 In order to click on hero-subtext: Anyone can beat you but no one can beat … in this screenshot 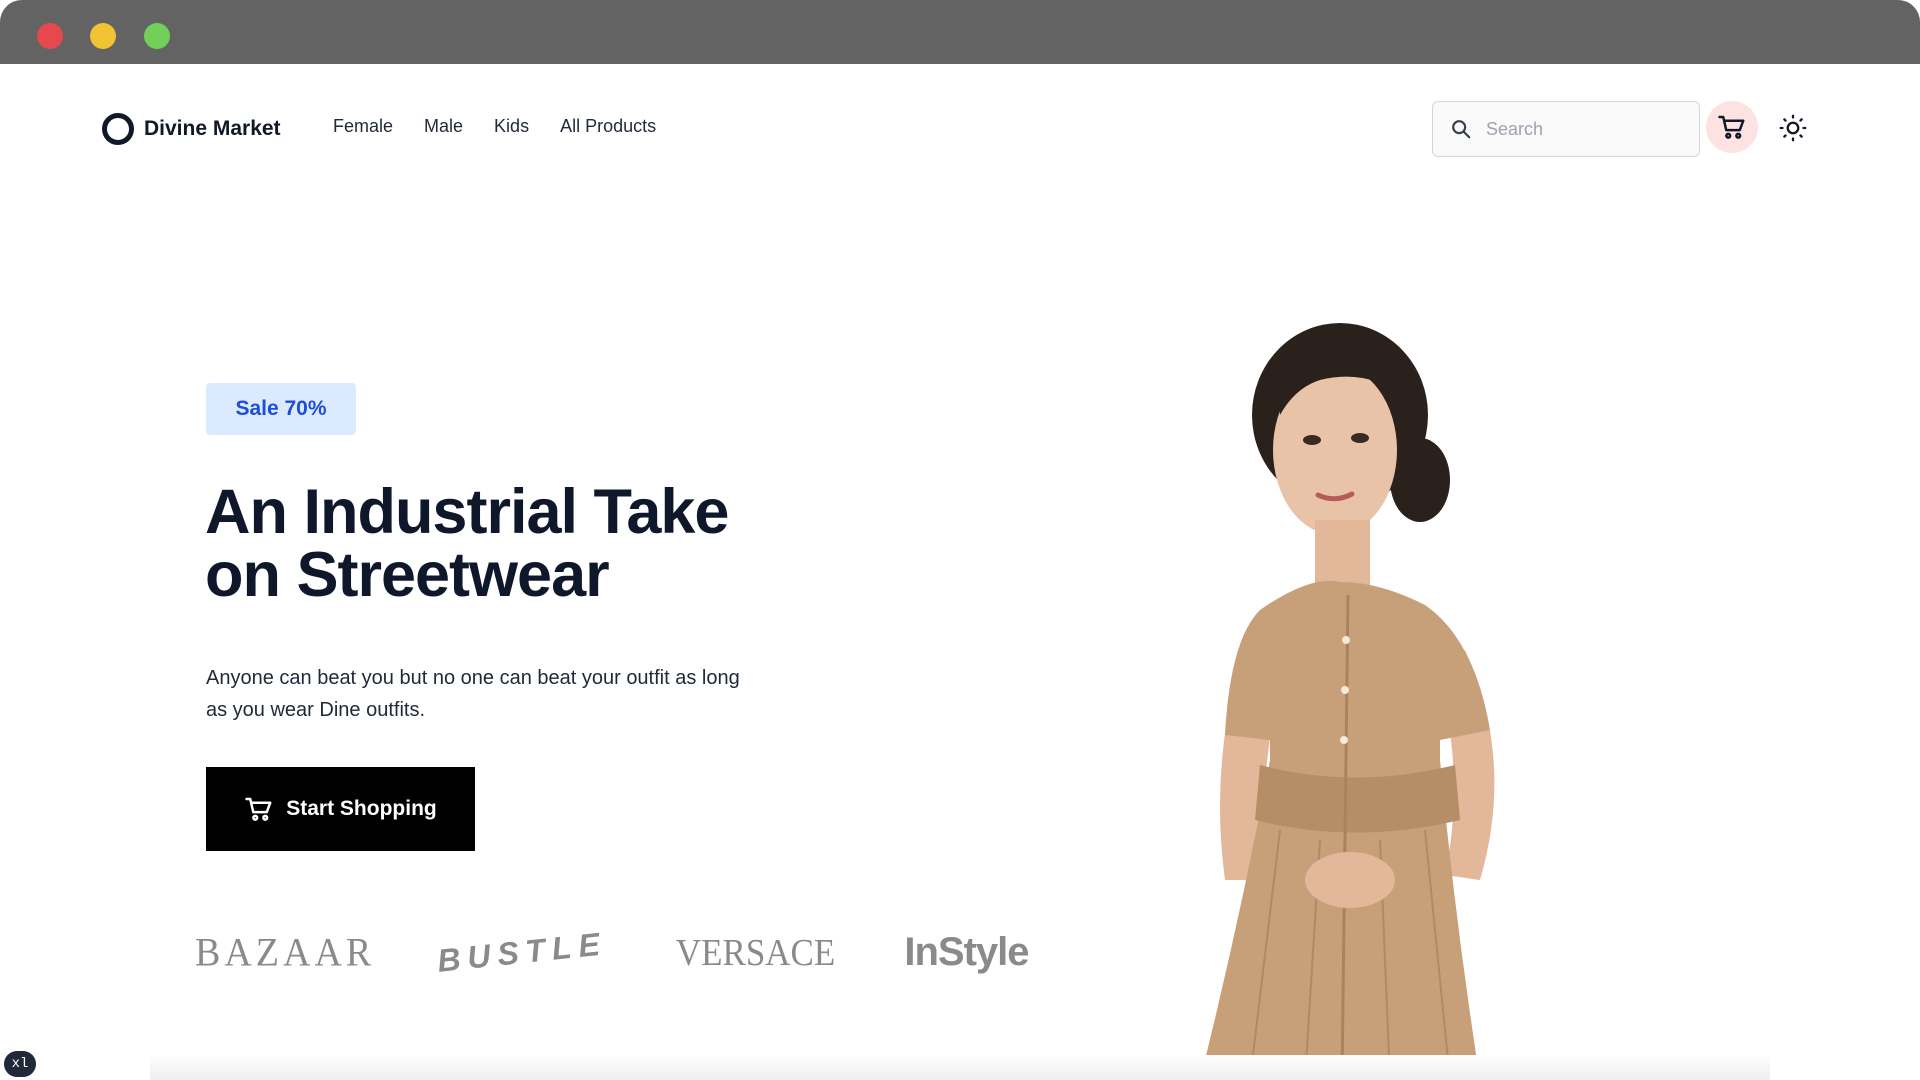, I will do `click(473, 694)`.